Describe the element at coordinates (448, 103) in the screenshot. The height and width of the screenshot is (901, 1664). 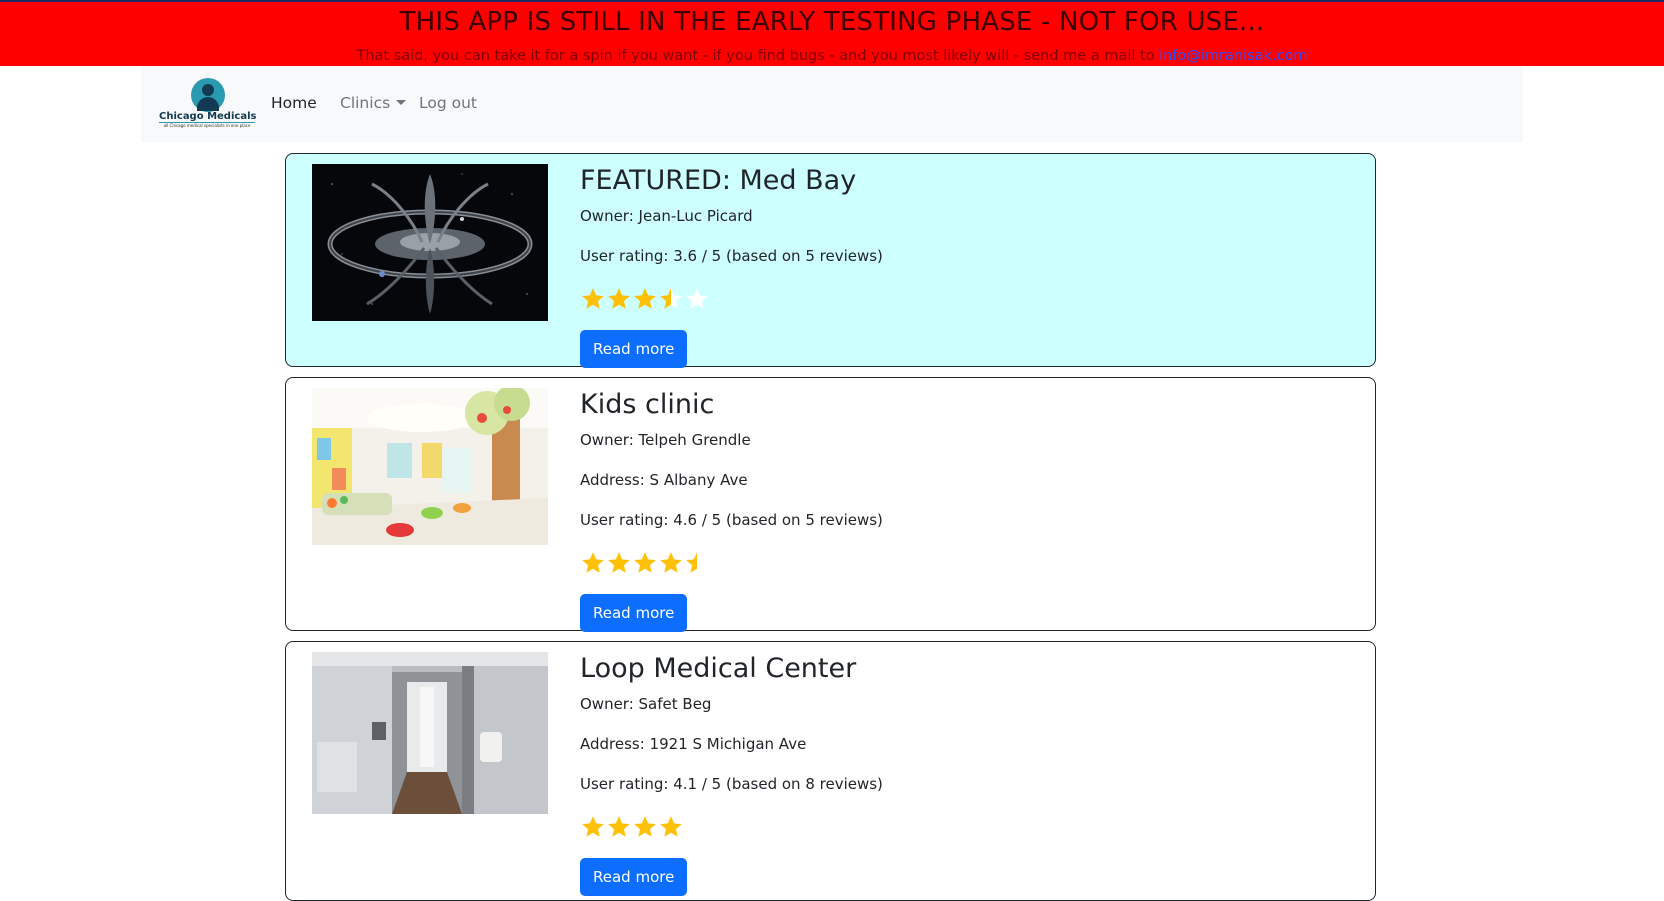
I see `nav-logout: Log out` at that location.